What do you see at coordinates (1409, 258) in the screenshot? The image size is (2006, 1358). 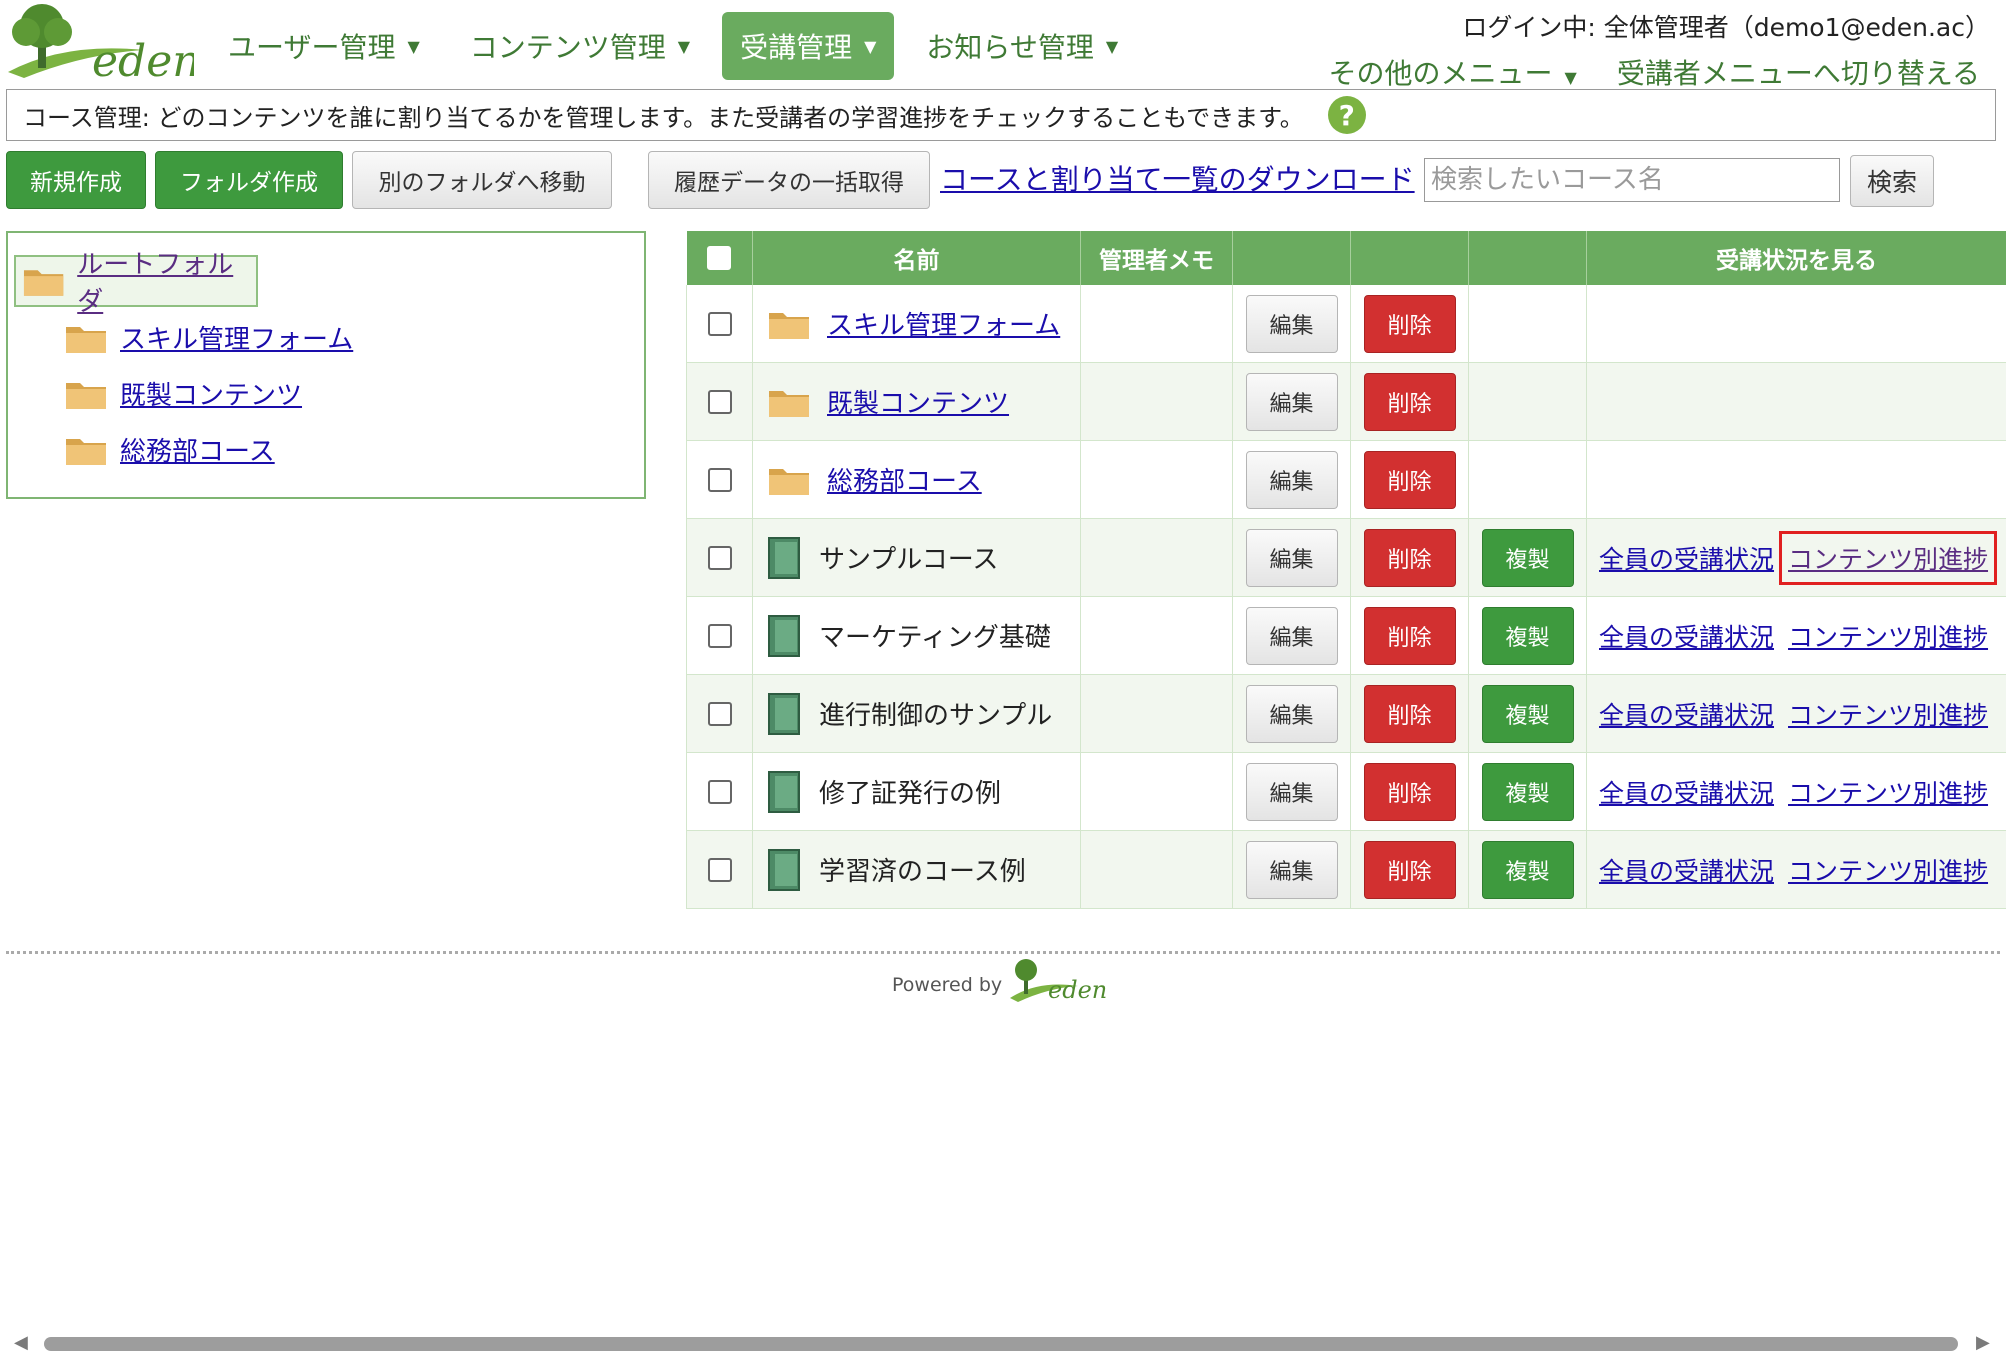 I see `delete-header` at bounding box center [1409, 258].